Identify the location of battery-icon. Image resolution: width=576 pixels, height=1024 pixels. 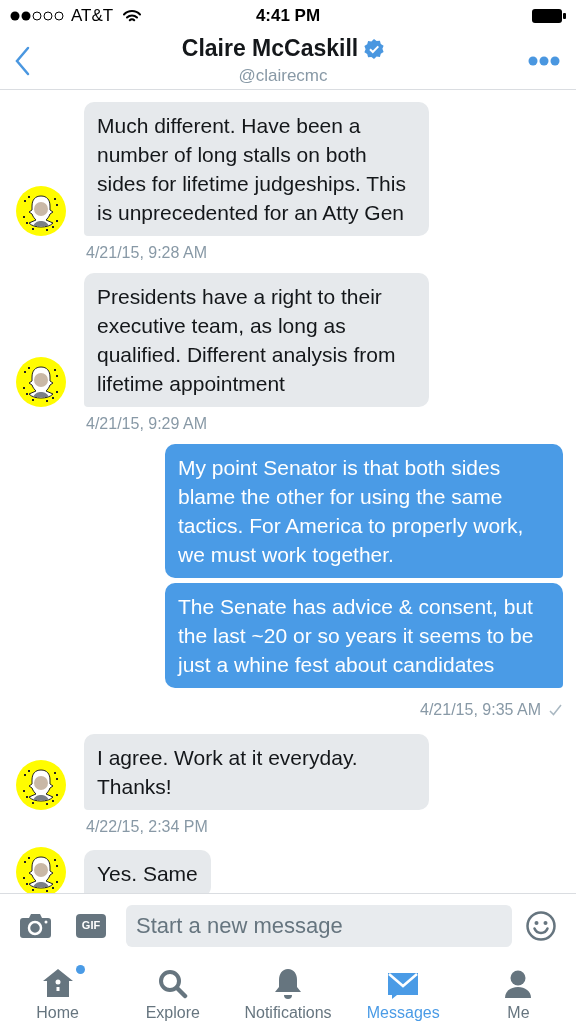
(549, 16).